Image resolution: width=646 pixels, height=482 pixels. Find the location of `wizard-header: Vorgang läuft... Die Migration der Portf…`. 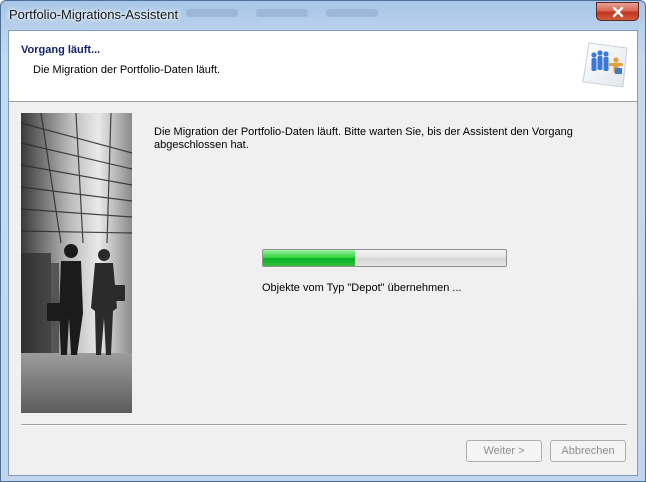

wizard-header: Vorgang läuft... Die Migration der Portf… is located at coordinates (323, 66).